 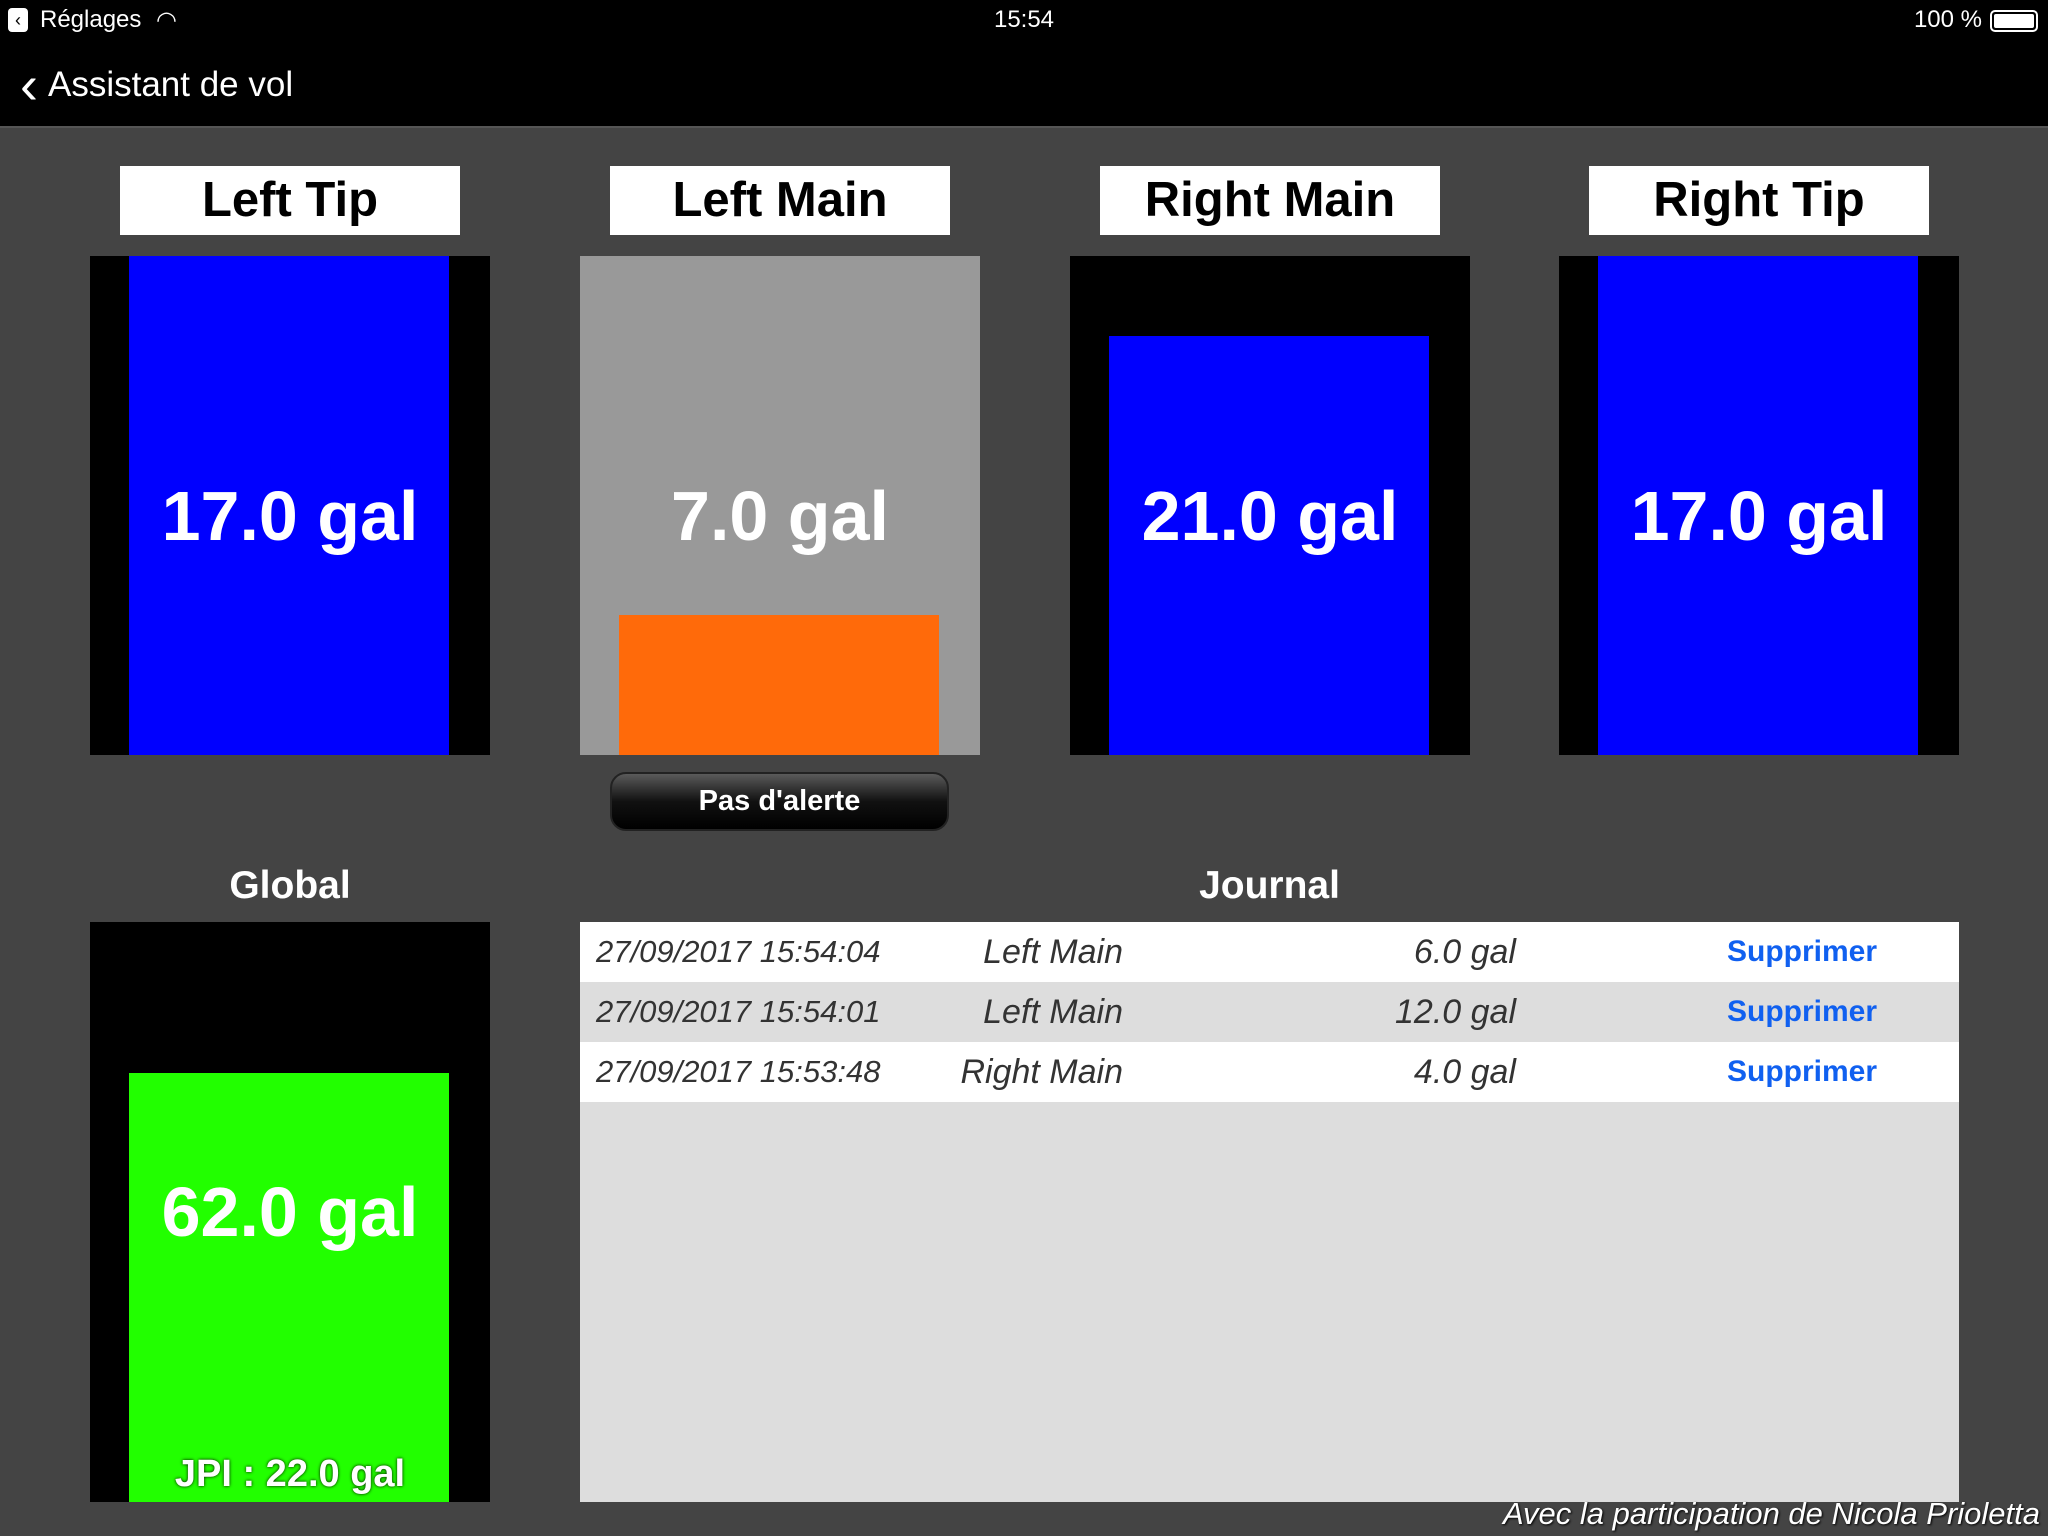 I want to click on journal-title: Journal, so click(x=1269, y=885).